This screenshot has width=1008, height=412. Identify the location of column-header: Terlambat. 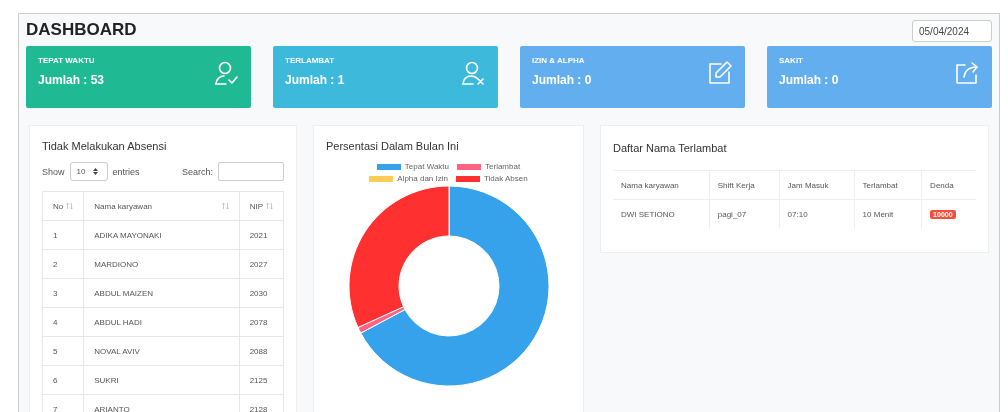
(888, 185).